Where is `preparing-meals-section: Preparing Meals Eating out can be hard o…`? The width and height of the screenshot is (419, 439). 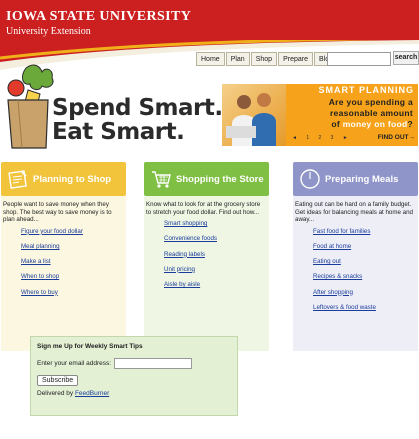
preparing-meals-section: Preparing Meals Eating out can be hard o… is located at coordinates (355, 256).